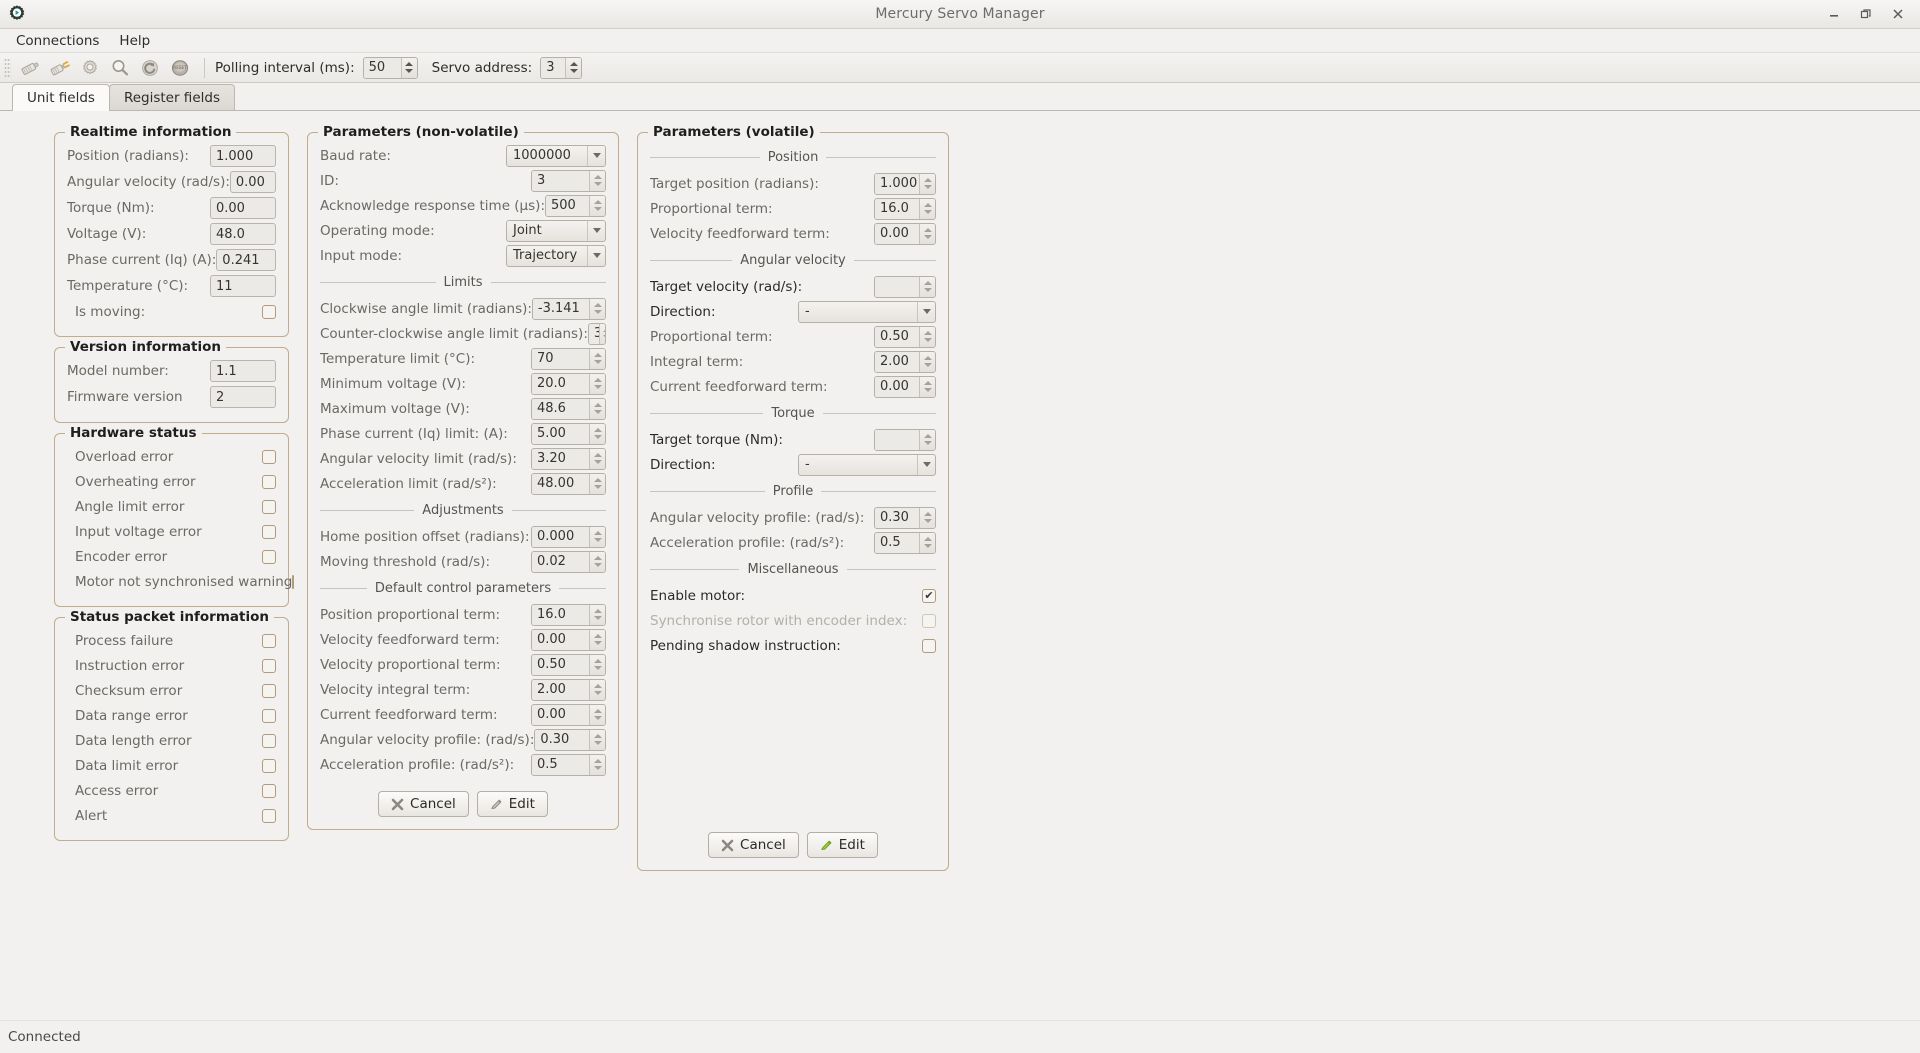  I want to click on moving-threshold-spin: 0.02, so click(568, 561).